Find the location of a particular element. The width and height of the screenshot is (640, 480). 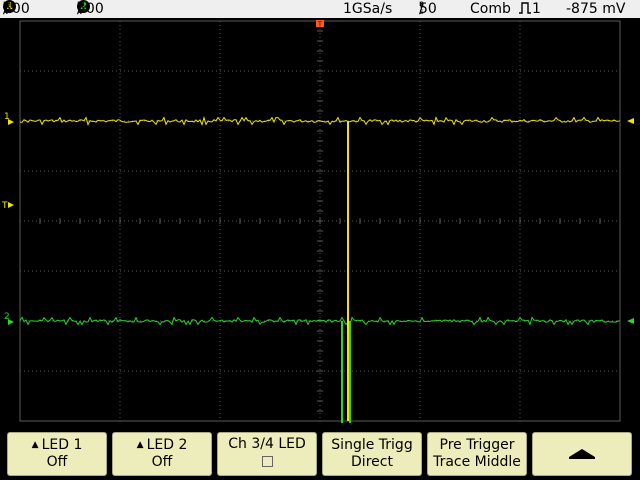

single-trigger-label: Single Trigg is located at coordinates (372, 445).